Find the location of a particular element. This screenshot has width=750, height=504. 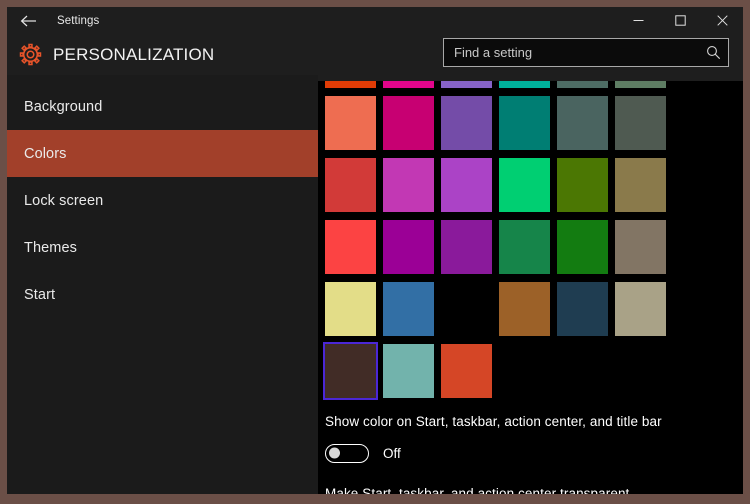

content-top-mask is located at coordinates (530, 78).